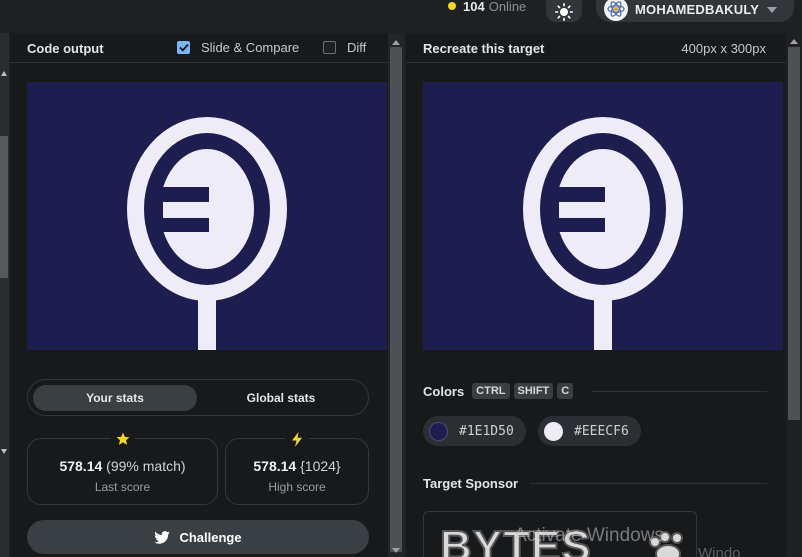 The image size is (802, 557). What do you see at coordinates (281, 398) in the screenshot?
I see `tab-global-stats: Global stats` at bounding box center [281, 398].